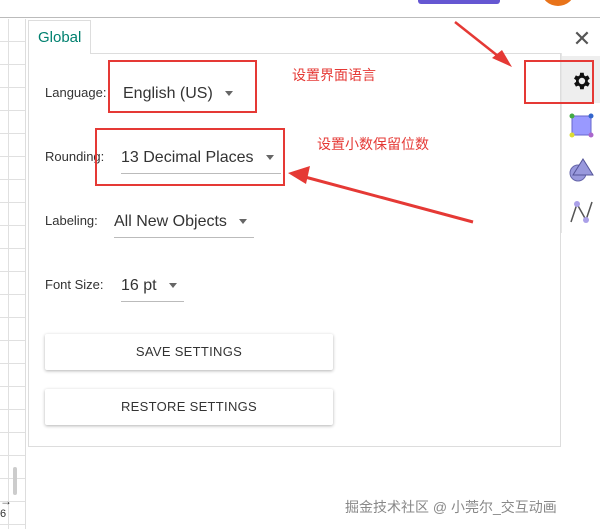 The image size is (600, 529). What do you see at coordinates (451, 507) in the screenshot?
I see `watermark: 掘金技术社区 @ 小莞尔_交互动画` at bounding box center [451, 507].